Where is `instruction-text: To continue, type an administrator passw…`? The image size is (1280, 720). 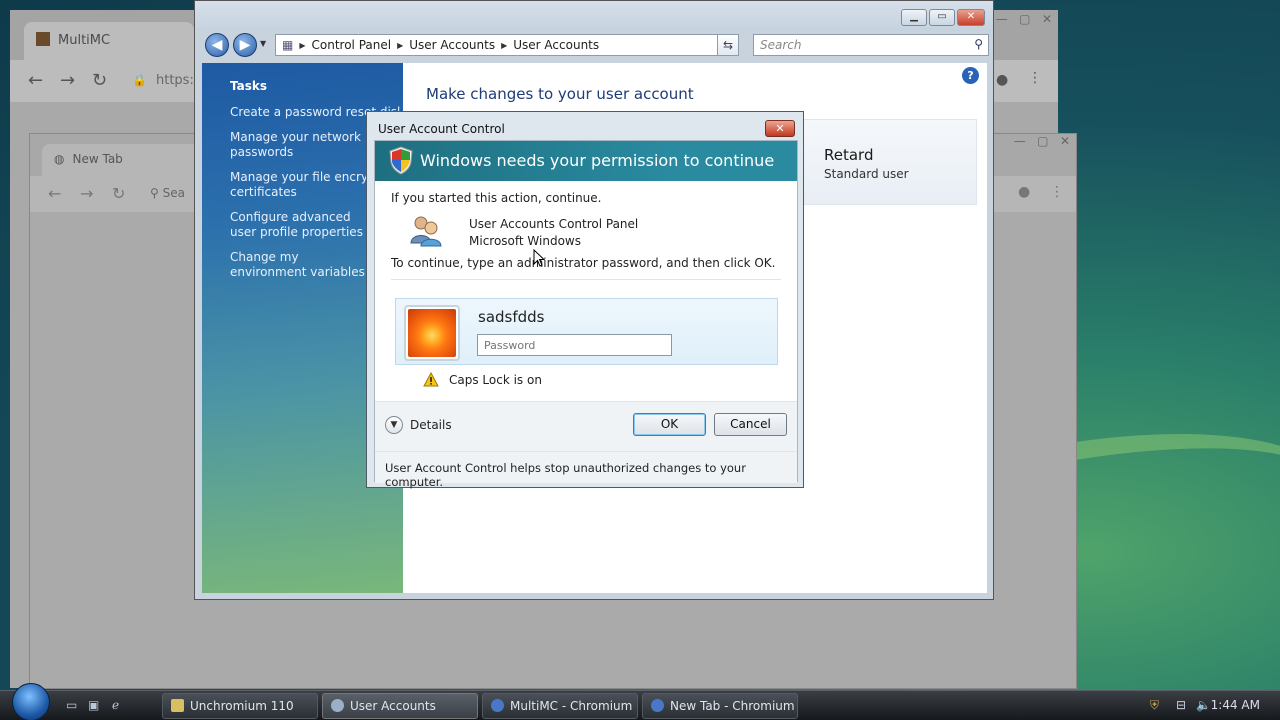
instruction-text: To continue, type an administrator passw… is located at coordinates (583, 263).